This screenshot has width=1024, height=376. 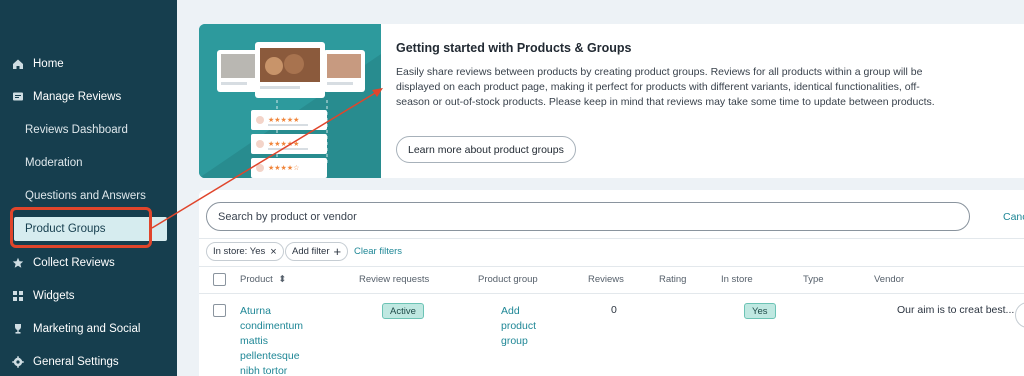 I want to click on sidebar-item-label: Marketing and Social, so click(x=87, y=328).